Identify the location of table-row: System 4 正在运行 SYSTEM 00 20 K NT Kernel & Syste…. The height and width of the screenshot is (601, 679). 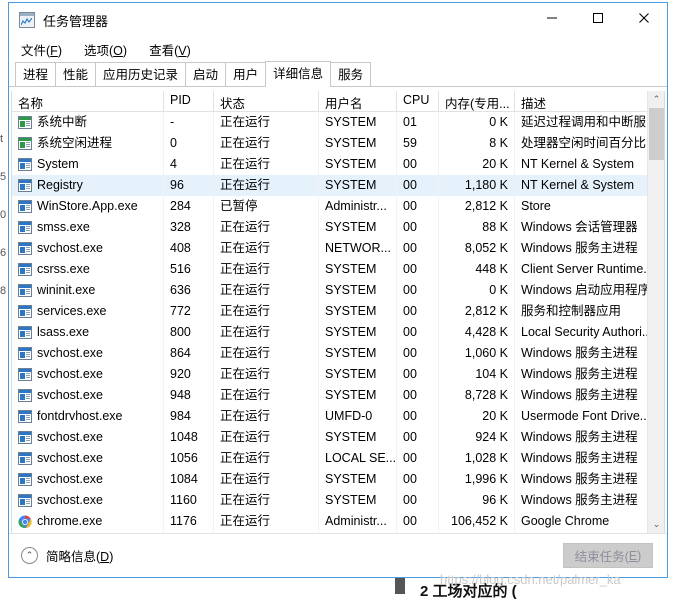
(329, 164).